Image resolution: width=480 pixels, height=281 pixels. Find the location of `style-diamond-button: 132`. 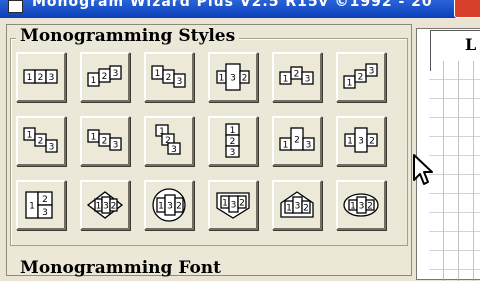

style-diamond-button: 132 is located at coordinates (105, 205).